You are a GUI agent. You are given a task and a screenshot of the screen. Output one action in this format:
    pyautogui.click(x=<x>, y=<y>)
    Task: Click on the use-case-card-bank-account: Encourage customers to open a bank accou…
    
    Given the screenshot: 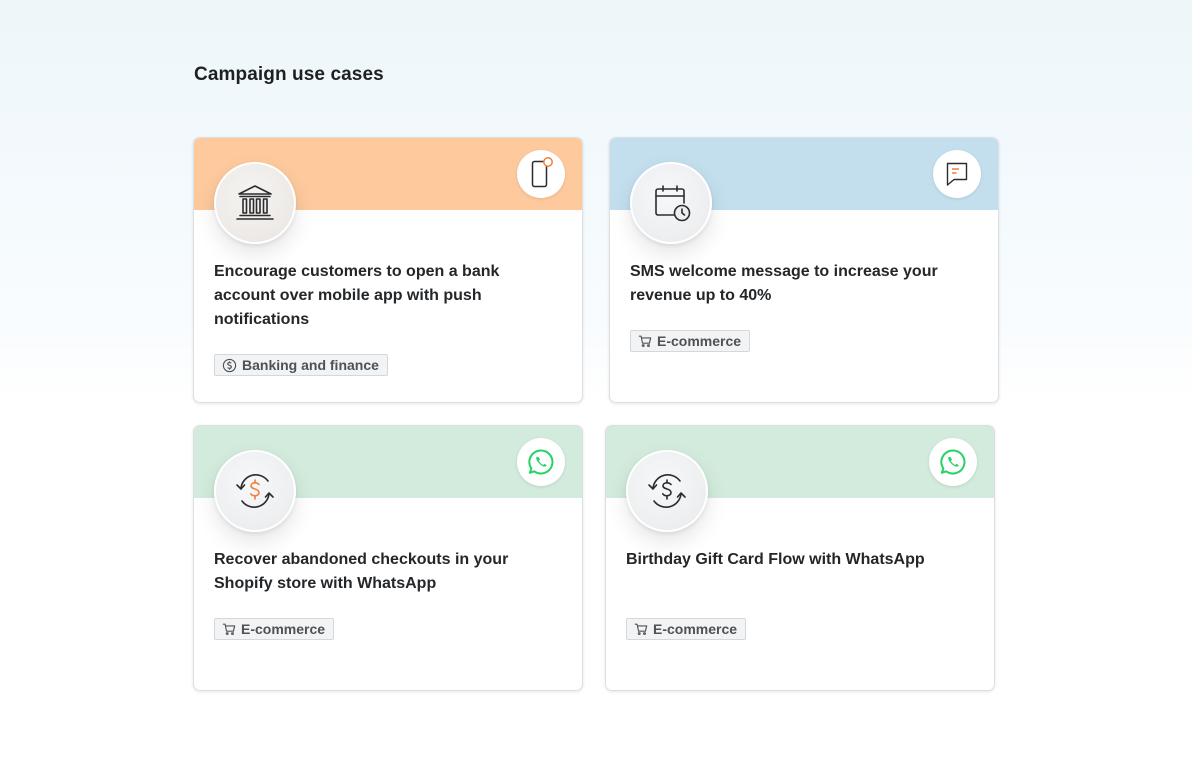 What is the action you would take?
    pyautogui.click(x=388, y=270)
    